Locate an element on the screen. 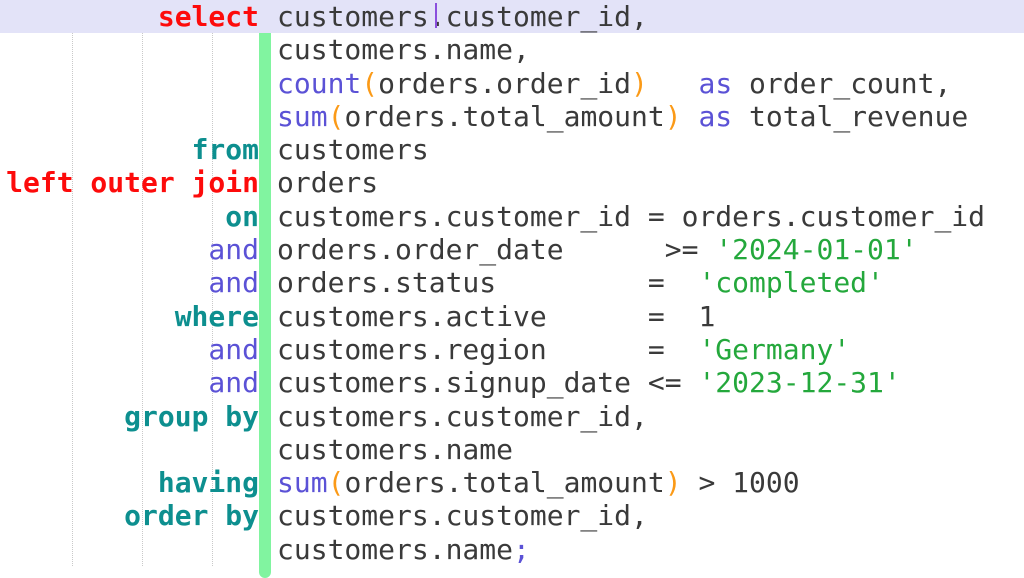 This screenshot has width=1024, height=578. line-body: customers.signup_date <= '2023-12-31' is located at coordinates (589, 382).